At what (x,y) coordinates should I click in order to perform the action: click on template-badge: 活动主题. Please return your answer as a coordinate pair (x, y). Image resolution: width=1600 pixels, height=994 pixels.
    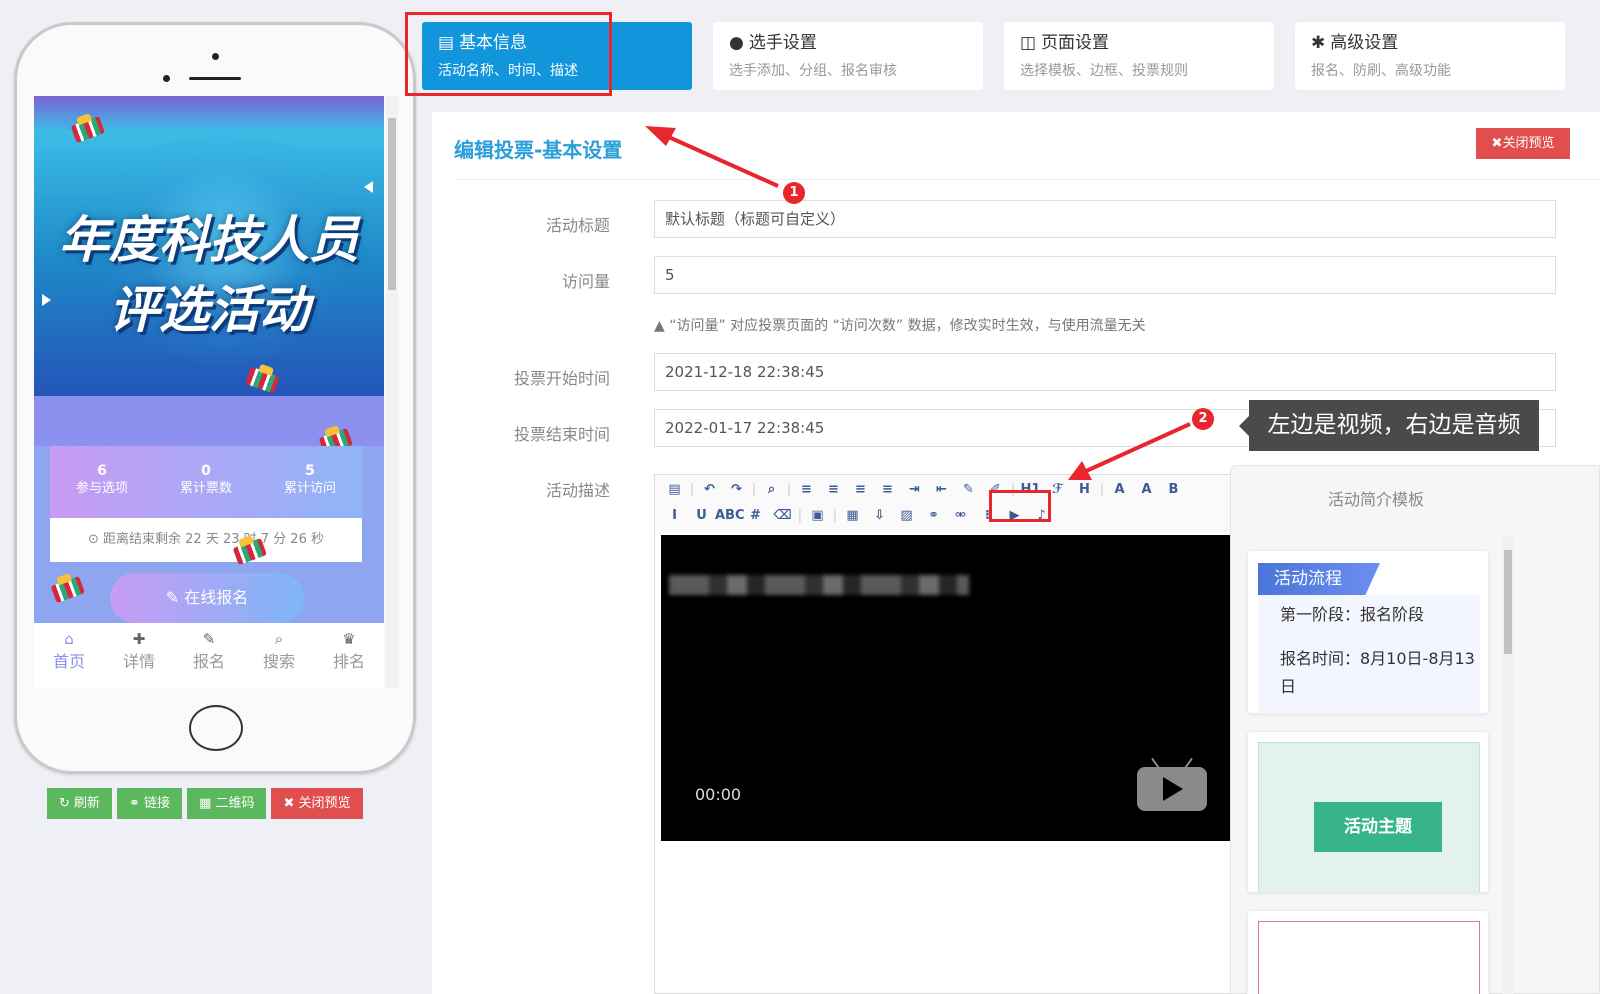
    Looking at the image, I should click on (1378, 827).